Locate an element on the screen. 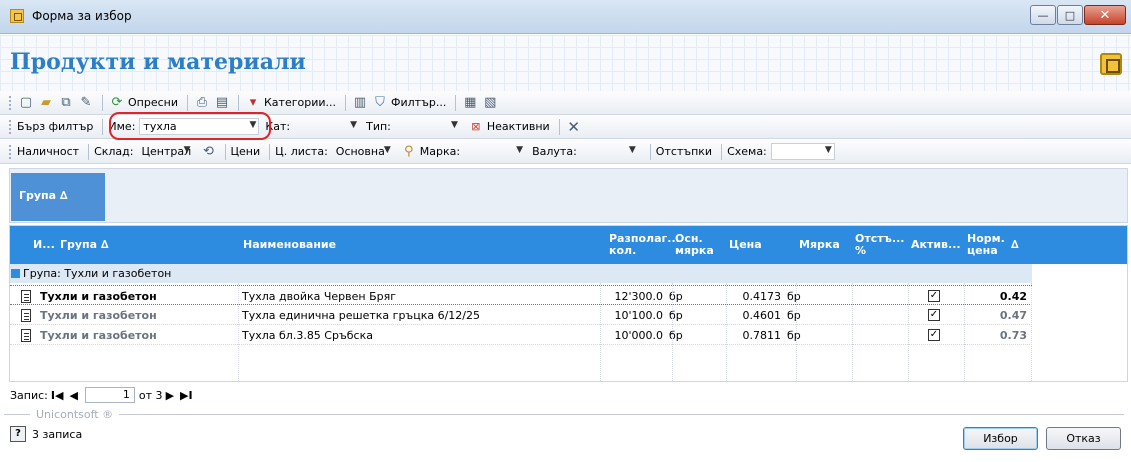  col-norm-price: Норм. цена is located at coordinates (985, 245).